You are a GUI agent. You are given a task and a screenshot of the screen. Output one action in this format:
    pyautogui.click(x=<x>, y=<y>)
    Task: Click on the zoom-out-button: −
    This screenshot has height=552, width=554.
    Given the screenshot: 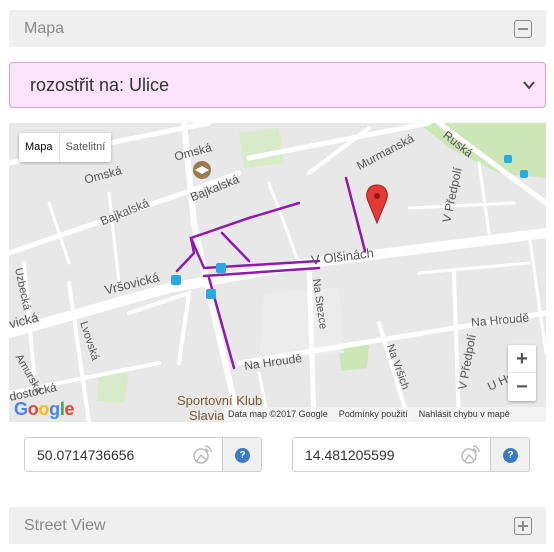 What is the action you would take?
    pyautogui.click(x=522, y=387)
    